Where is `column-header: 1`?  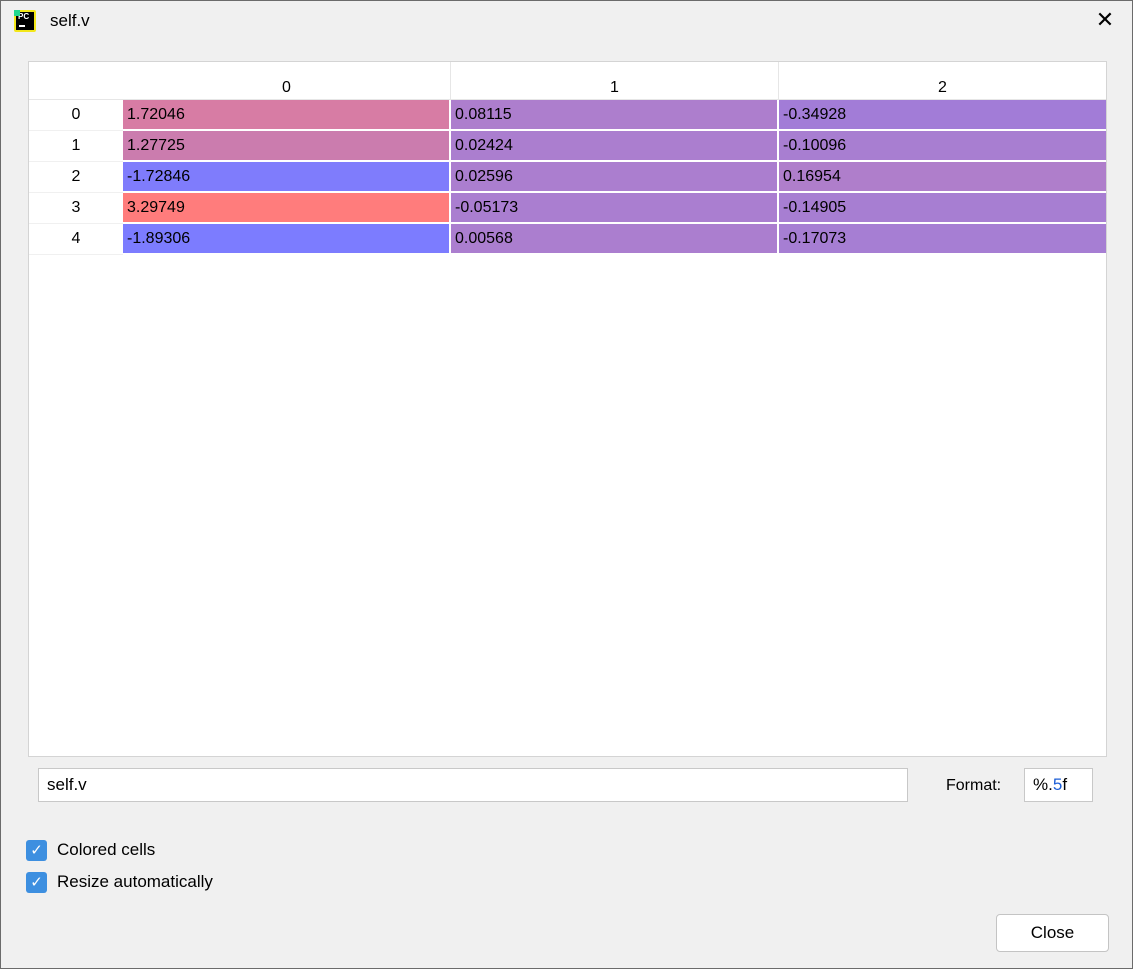
column-header: 1 is located at coordinates (615, 81).